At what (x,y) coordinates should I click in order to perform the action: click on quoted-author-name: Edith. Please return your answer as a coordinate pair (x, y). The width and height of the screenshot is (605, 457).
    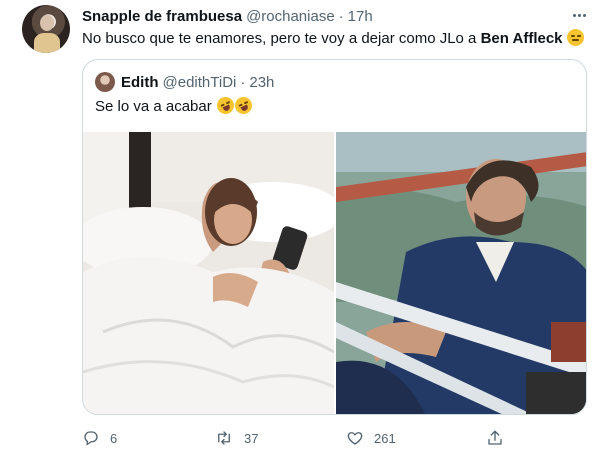
    Looking at the image, I should click on (140, 82).